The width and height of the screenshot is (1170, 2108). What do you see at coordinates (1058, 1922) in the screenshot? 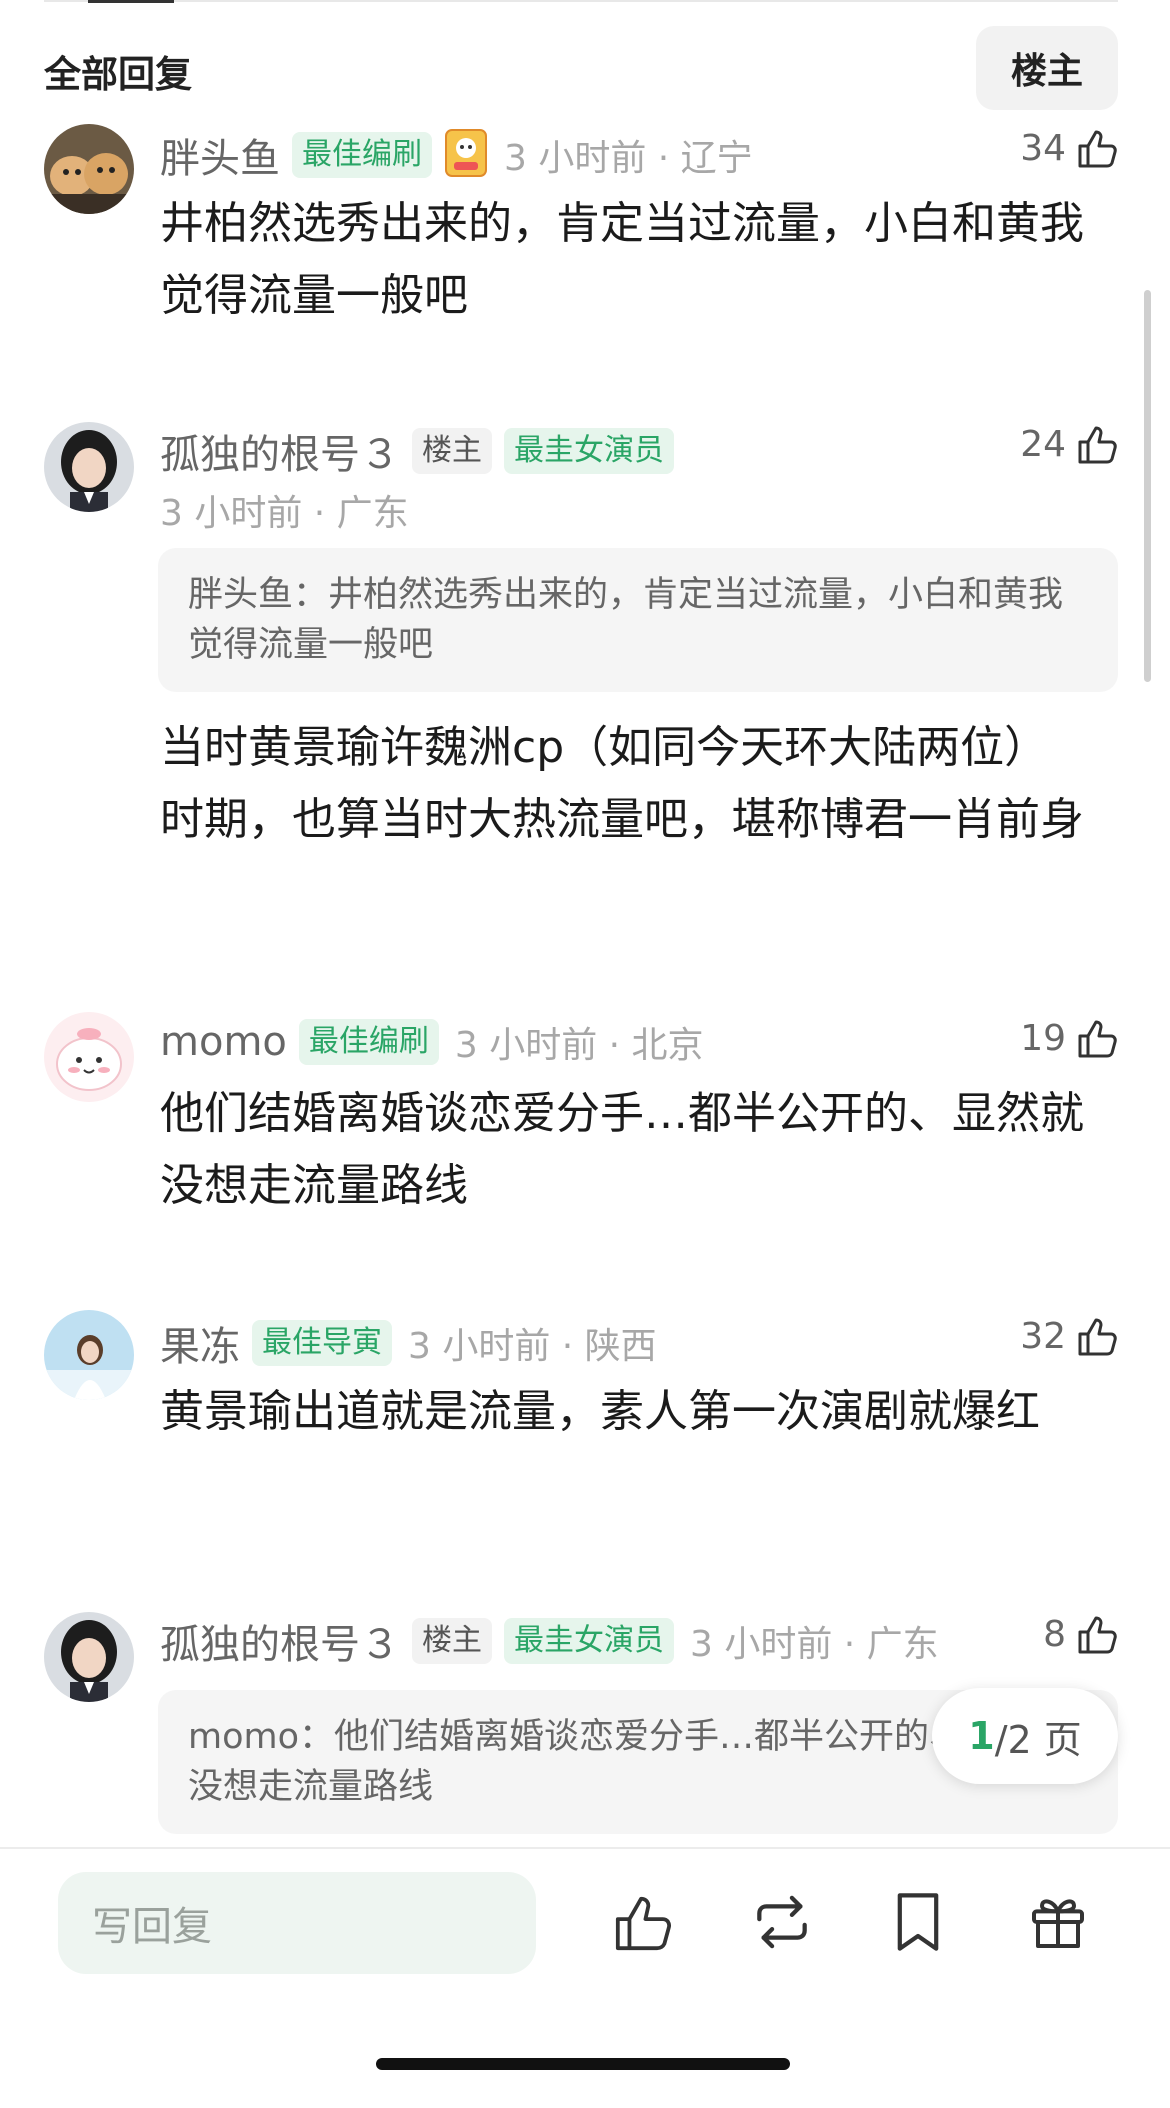
I see `gift-icon` at bounding box center [1058, 1922].